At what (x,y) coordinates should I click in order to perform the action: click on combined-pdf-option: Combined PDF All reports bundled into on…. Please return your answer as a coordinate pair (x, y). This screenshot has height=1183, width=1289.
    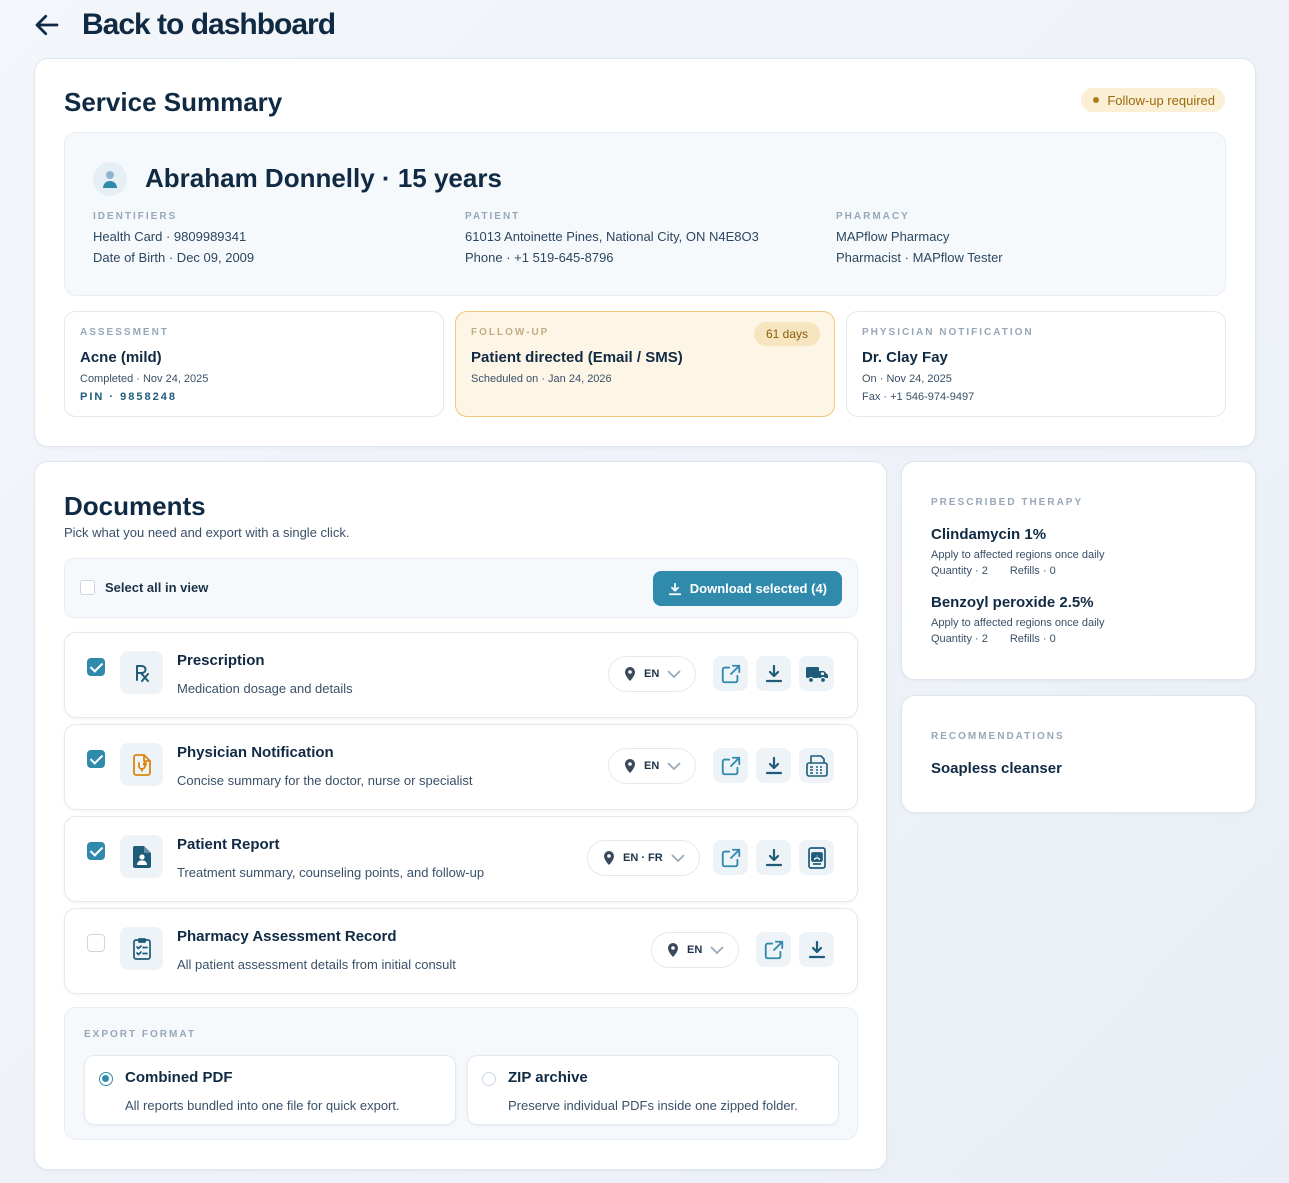
    Looking at the image, I should click on (270, 1090).